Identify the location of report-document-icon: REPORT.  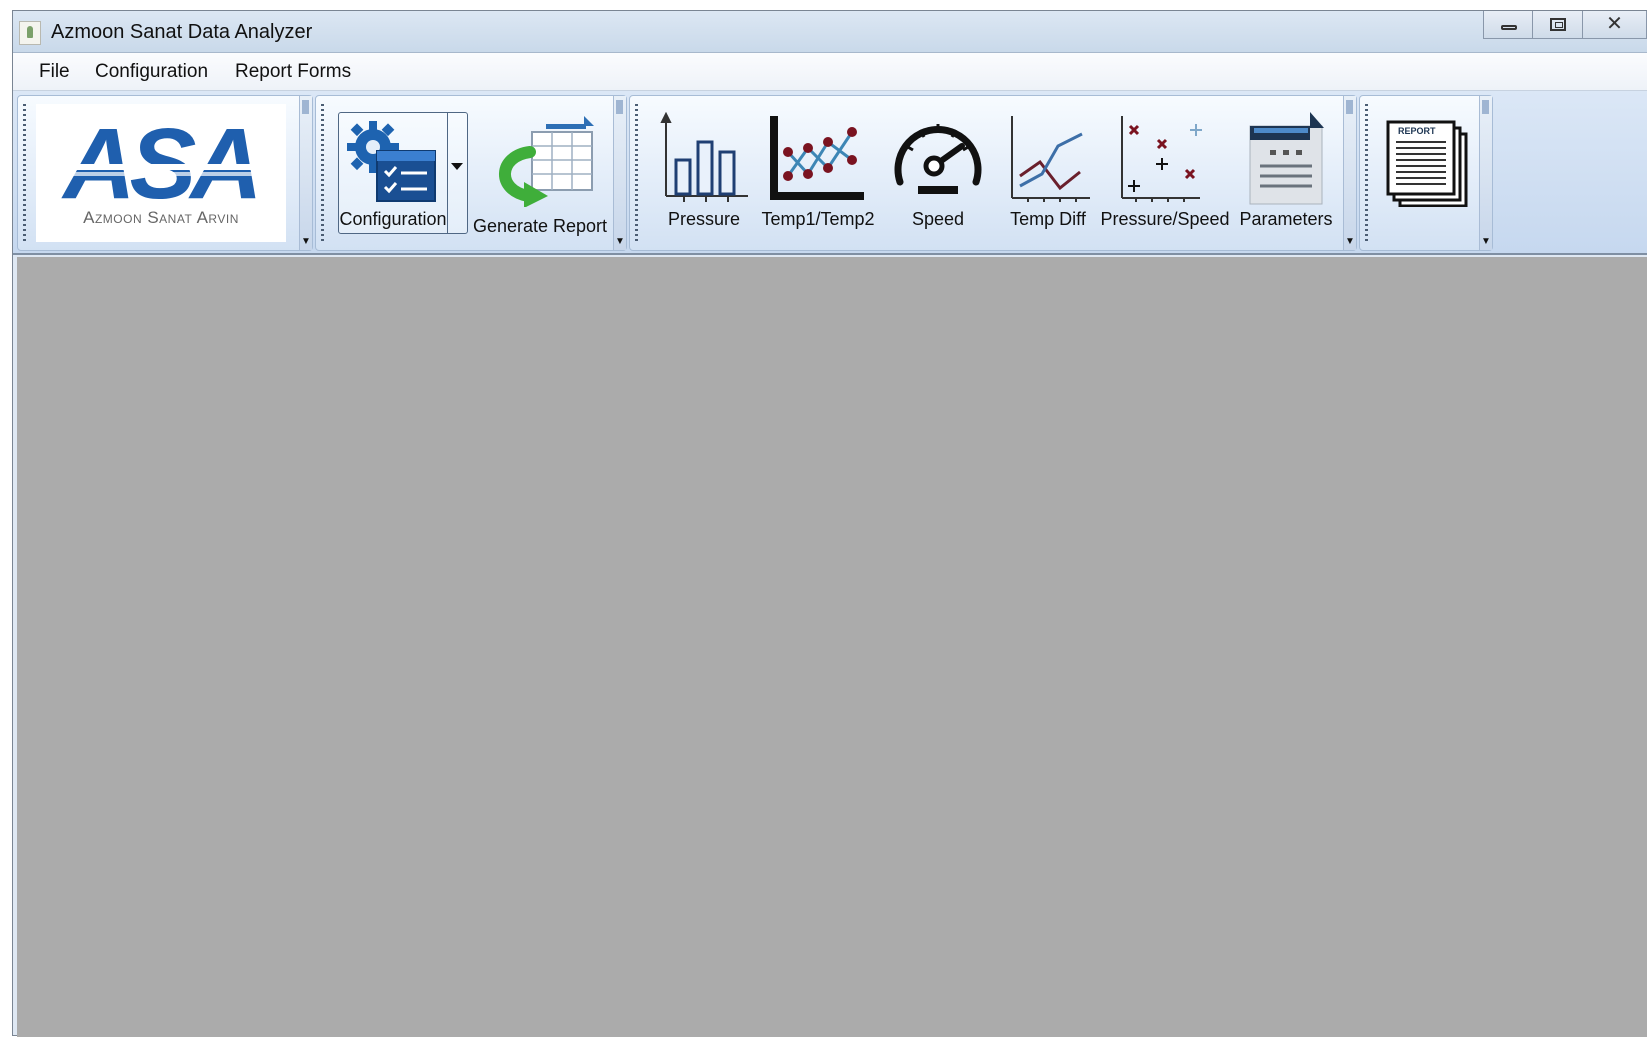
(1427, 163).